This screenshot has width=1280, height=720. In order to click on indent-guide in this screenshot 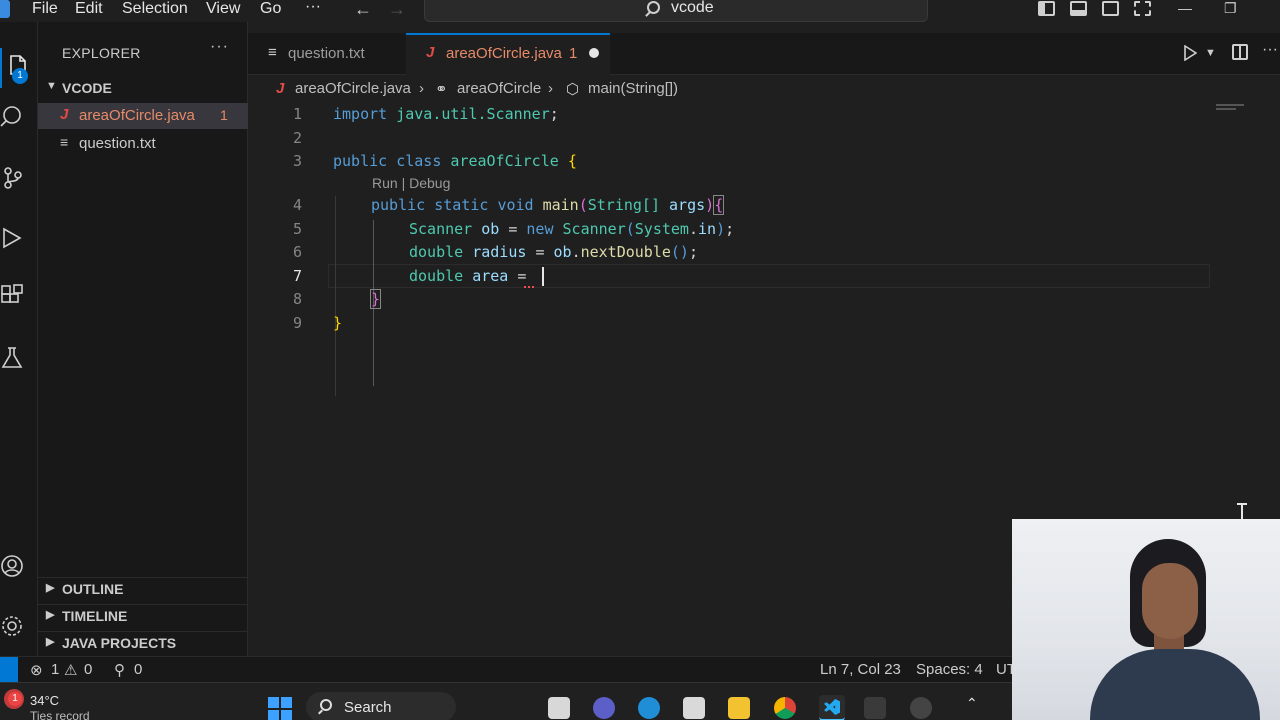, I will do `click(335, 296)`.